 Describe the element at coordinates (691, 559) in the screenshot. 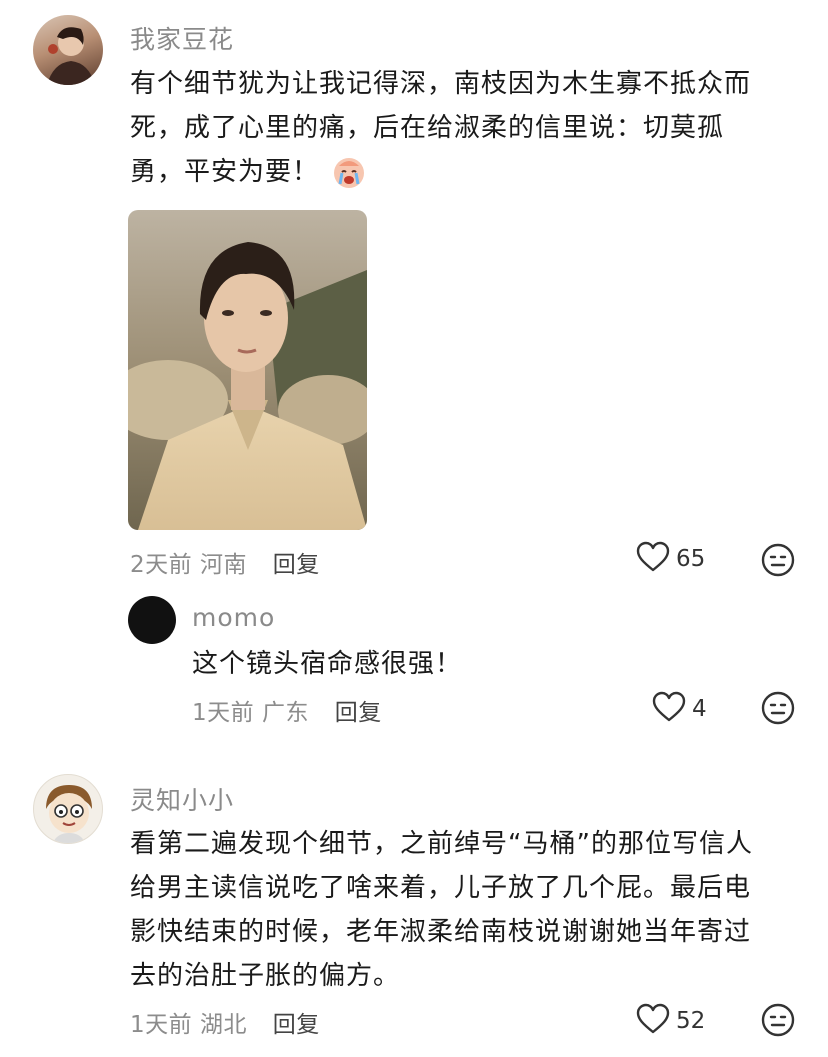

I see `like-count: 65` at that location.